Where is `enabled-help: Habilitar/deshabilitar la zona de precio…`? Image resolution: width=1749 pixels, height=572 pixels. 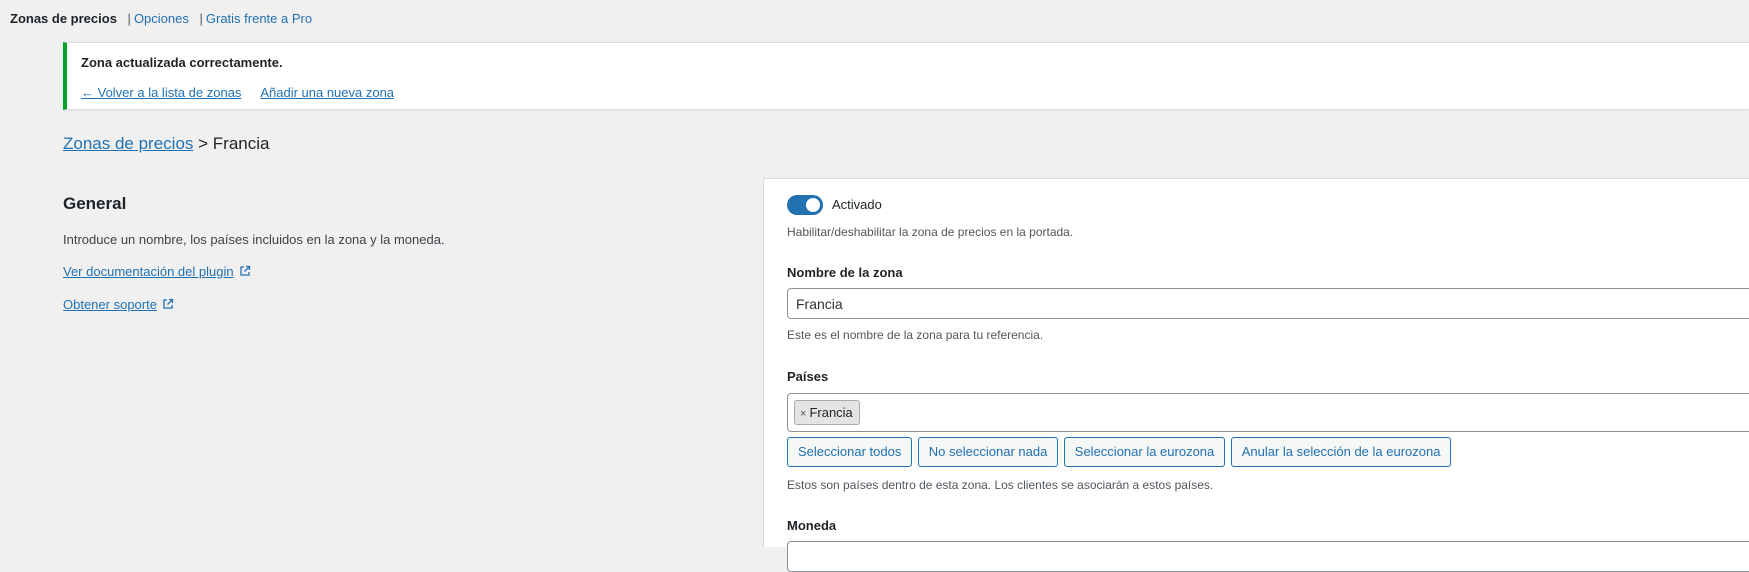 enabled-help: Habilitar/deshabilitar la zona de precio… is located at coordinates (930, 232).